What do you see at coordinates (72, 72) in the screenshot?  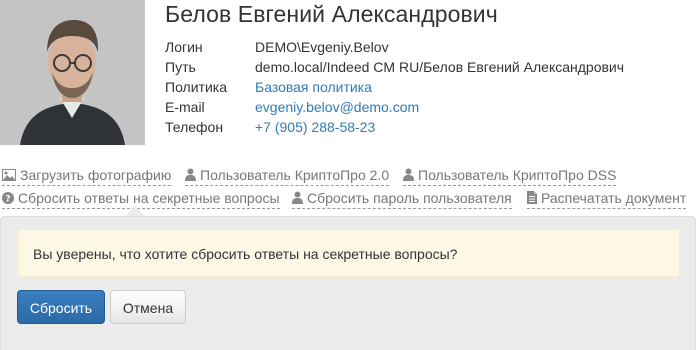 I see `user-photo` at bounding box center [72, 72].